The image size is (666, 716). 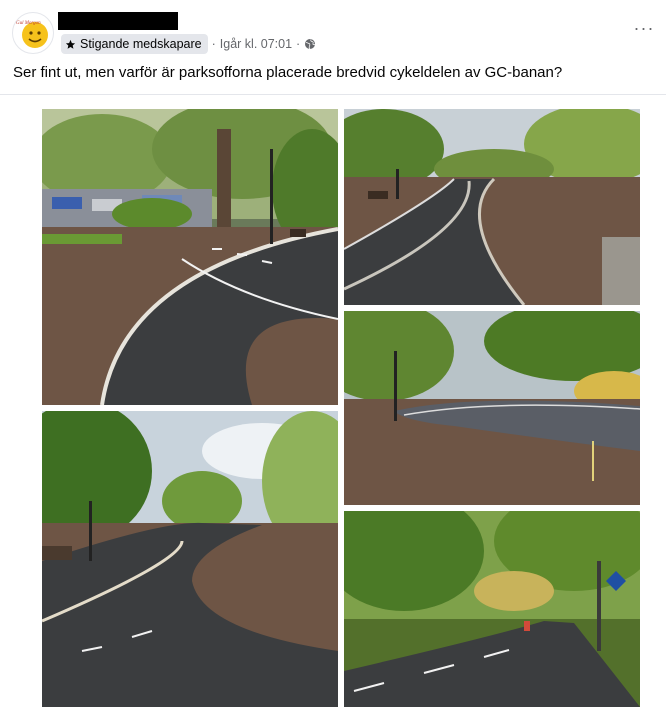 I want to click on more-options-button: ···, so click(x=644, y=30).